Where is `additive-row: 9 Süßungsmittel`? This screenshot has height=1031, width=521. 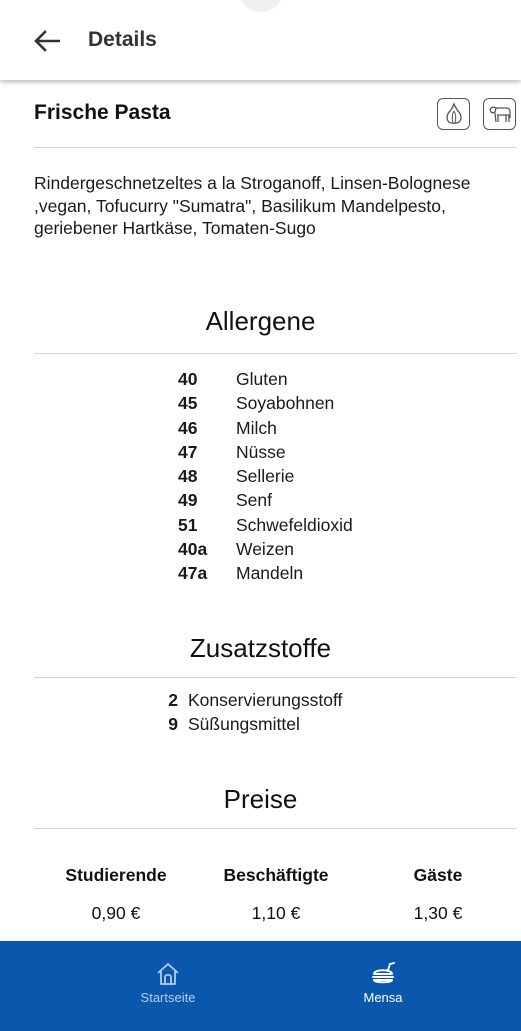
additive-row: 9 Süßungsmittel is located at coordinates (245, 724).